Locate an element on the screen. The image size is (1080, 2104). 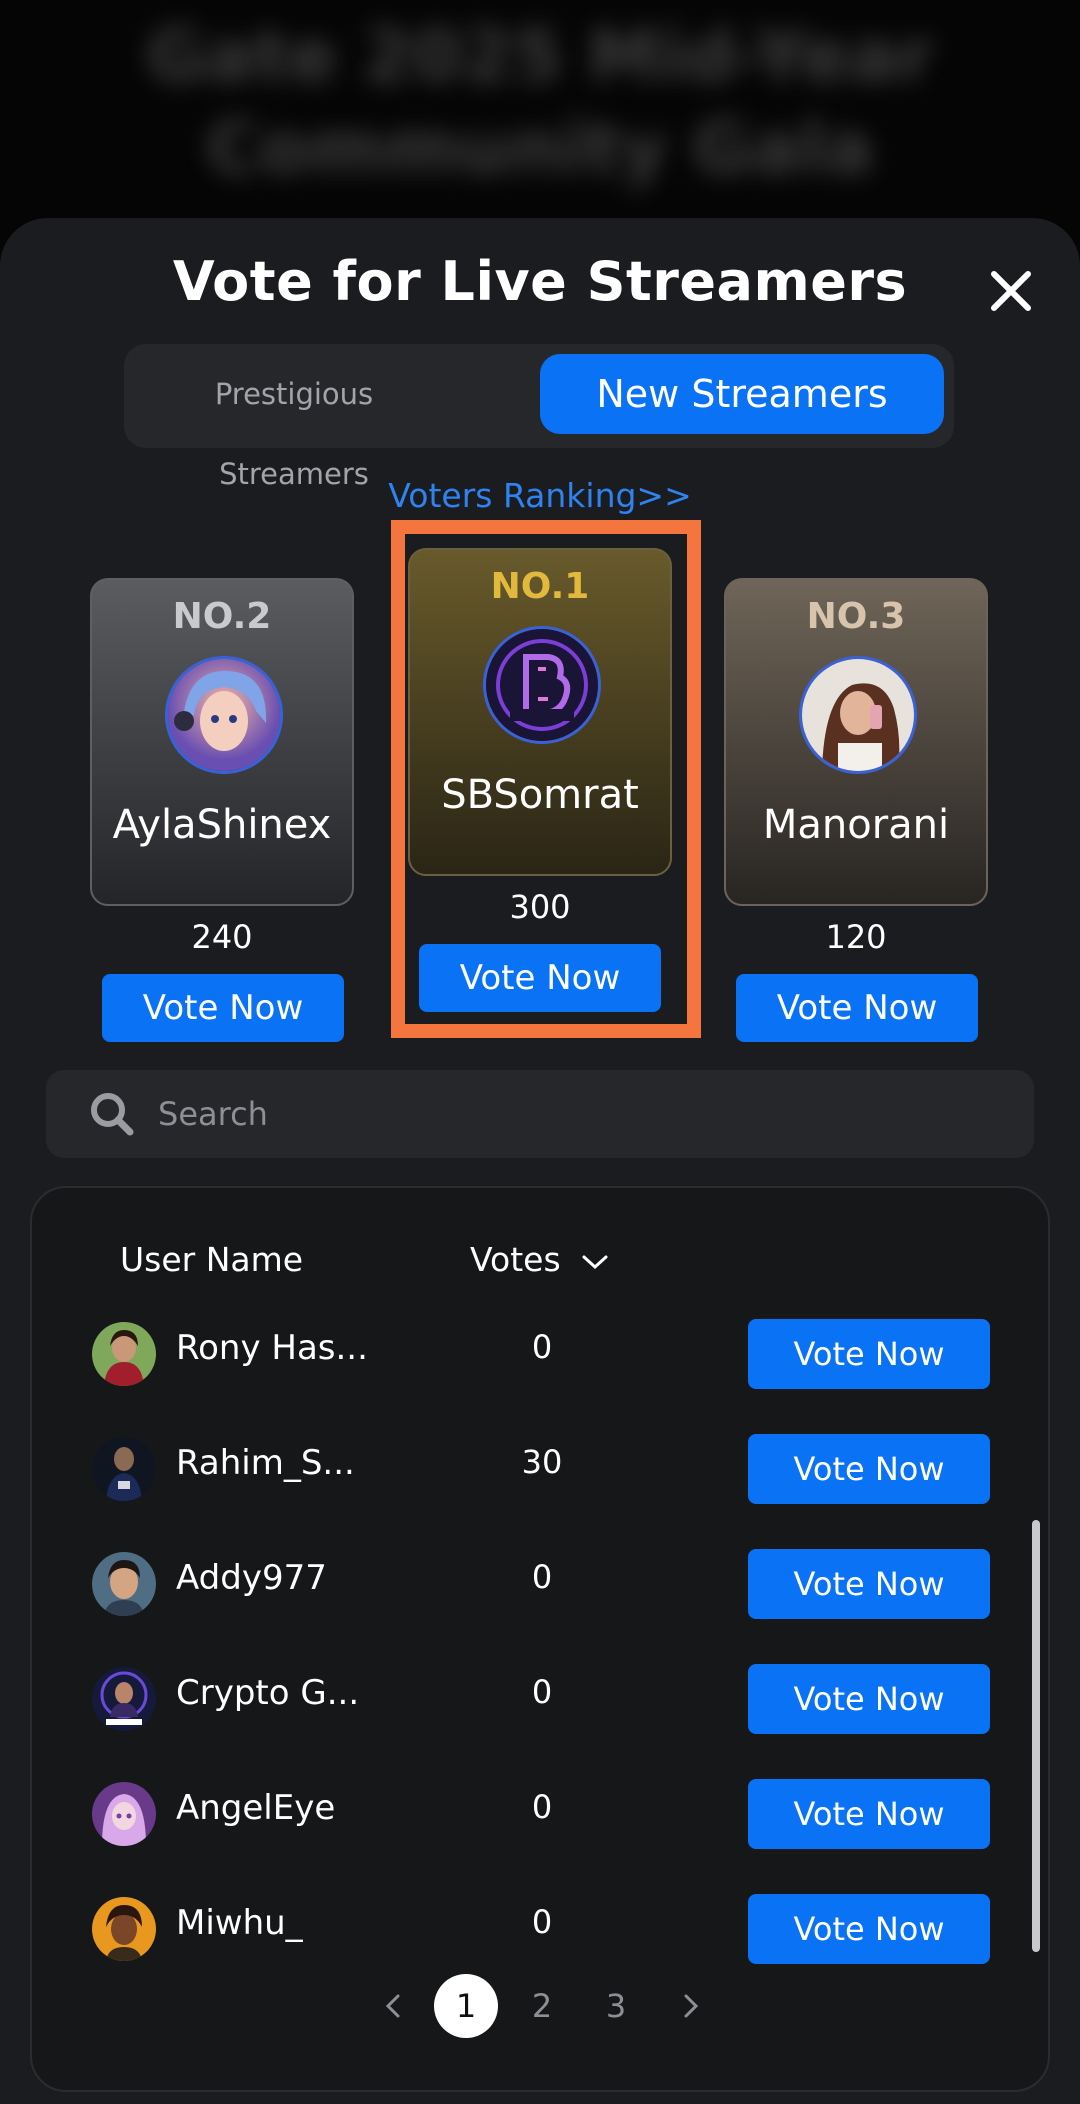
table-row: Addy977 0 Vote Now is located at coordinates (542, 1593).